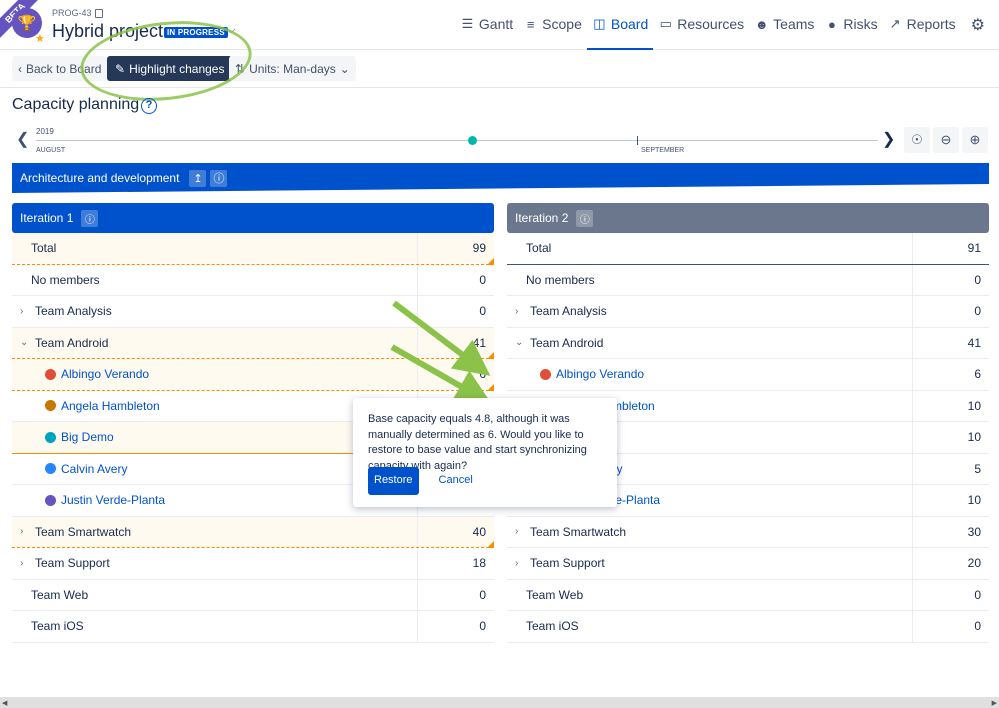  Describe the element at coordinates (975, 140) in the screenshot. I see `zoom-in-icon: ⊕` at that location.